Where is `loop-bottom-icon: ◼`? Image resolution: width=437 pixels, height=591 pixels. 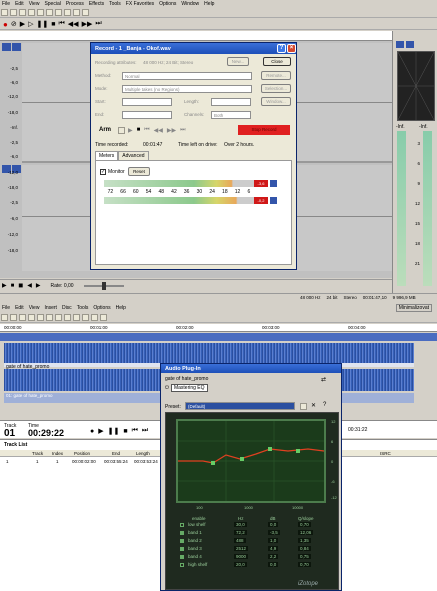 loop-bottom-icon: ◼ is located at coordinates (20, 285).